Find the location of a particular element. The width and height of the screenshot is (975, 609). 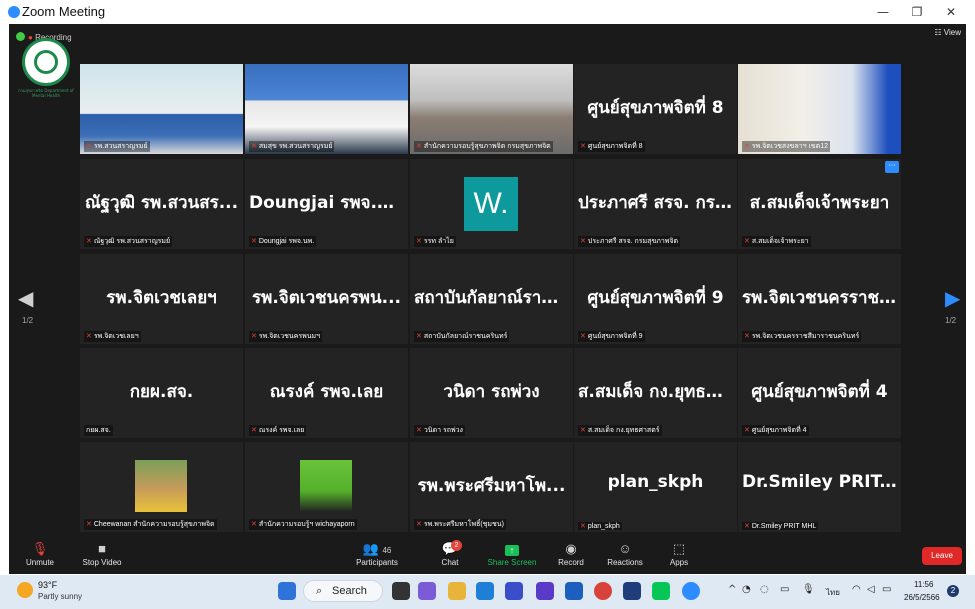

line-icon is located at coordinates (661, 591).